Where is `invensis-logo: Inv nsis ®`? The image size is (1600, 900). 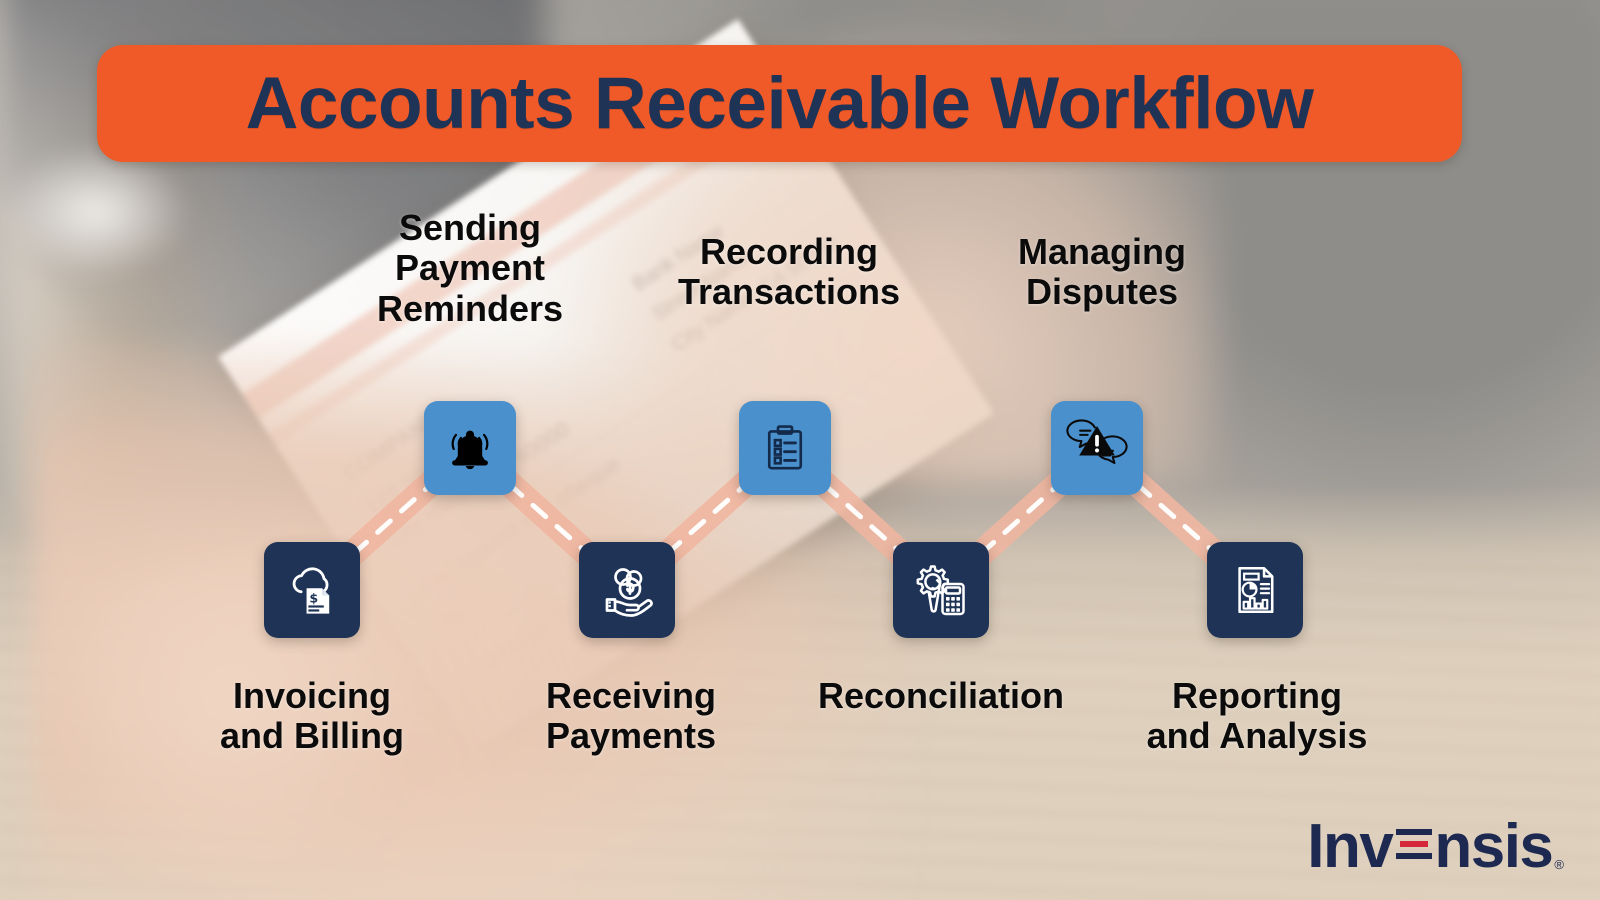
invensis-logo: Inv nsis ® is located at coordinates (1435, 847).